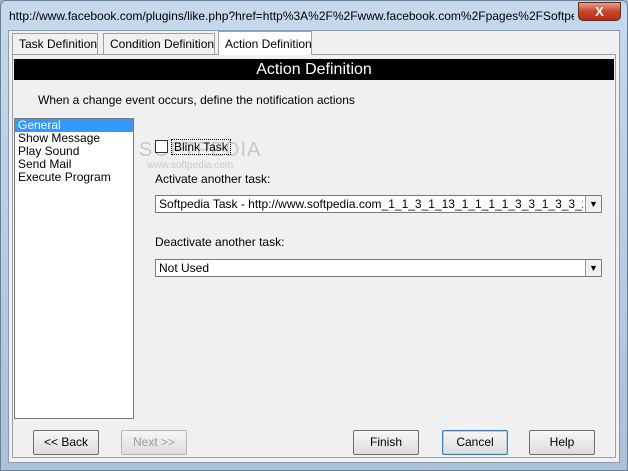 The height and width of the screenshot is (471, 628). I want to click on watermark-subtext: www.softpedia.com, so click(190, 165).